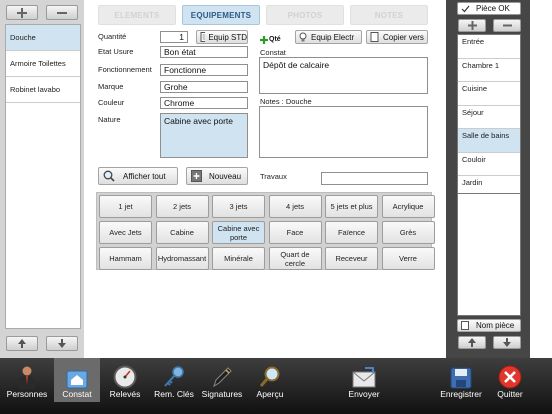  What do you see at coordinates (489, 70) in the screenshot?
I see `room-item: Chambre 1` at bounding box center [489, 70].